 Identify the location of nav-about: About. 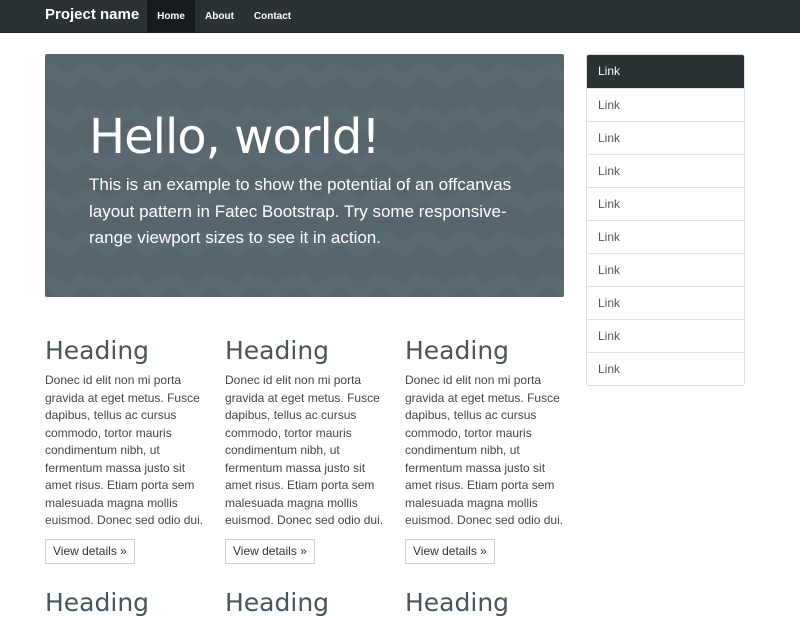
(219, 16).